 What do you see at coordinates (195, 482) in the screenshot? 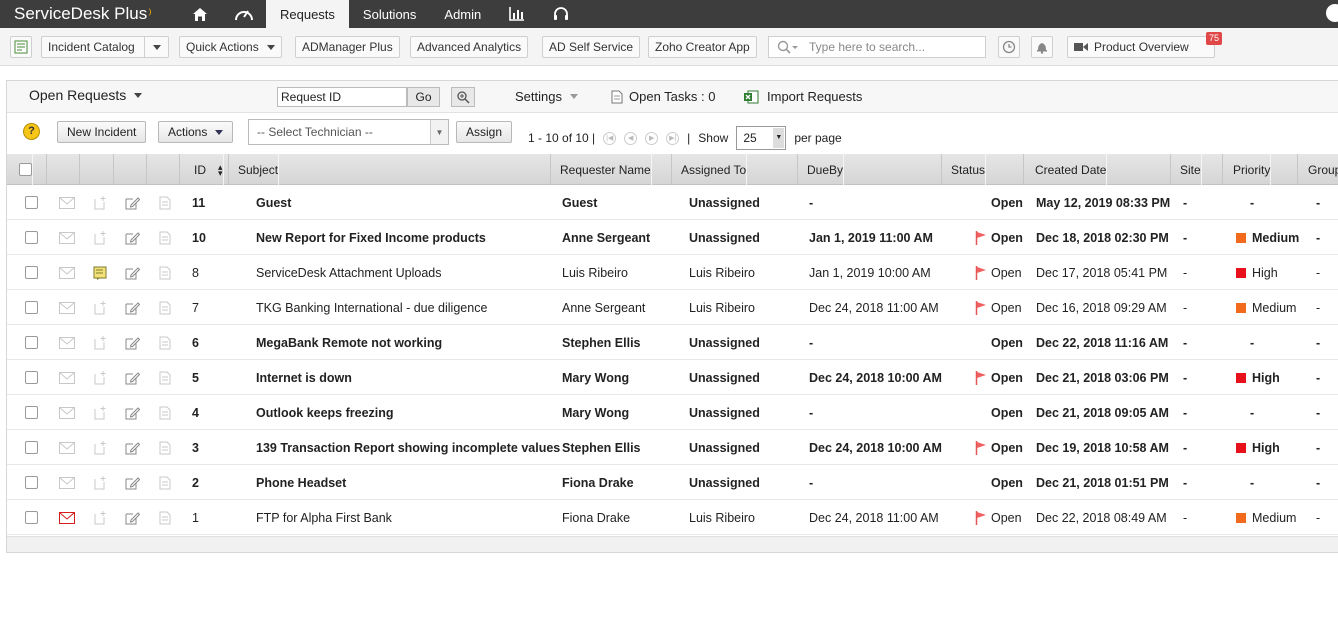
I see `row-id: 2` at bounding box center [195, 482].